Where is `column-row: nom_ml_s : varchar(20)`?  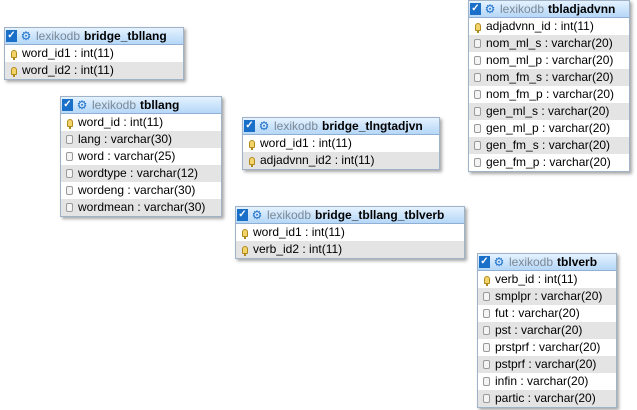 column-row: nom_ml_s : varchar(20) is located at coordinates (549, 43).